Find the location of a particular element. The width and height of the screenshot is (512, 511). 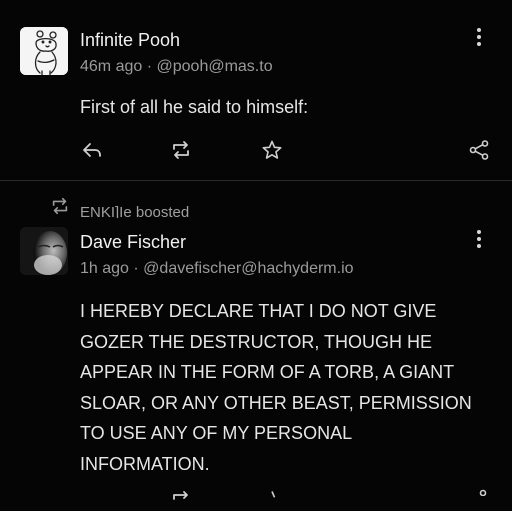

post-time: 1h ago is located at coordinates (104, 268).